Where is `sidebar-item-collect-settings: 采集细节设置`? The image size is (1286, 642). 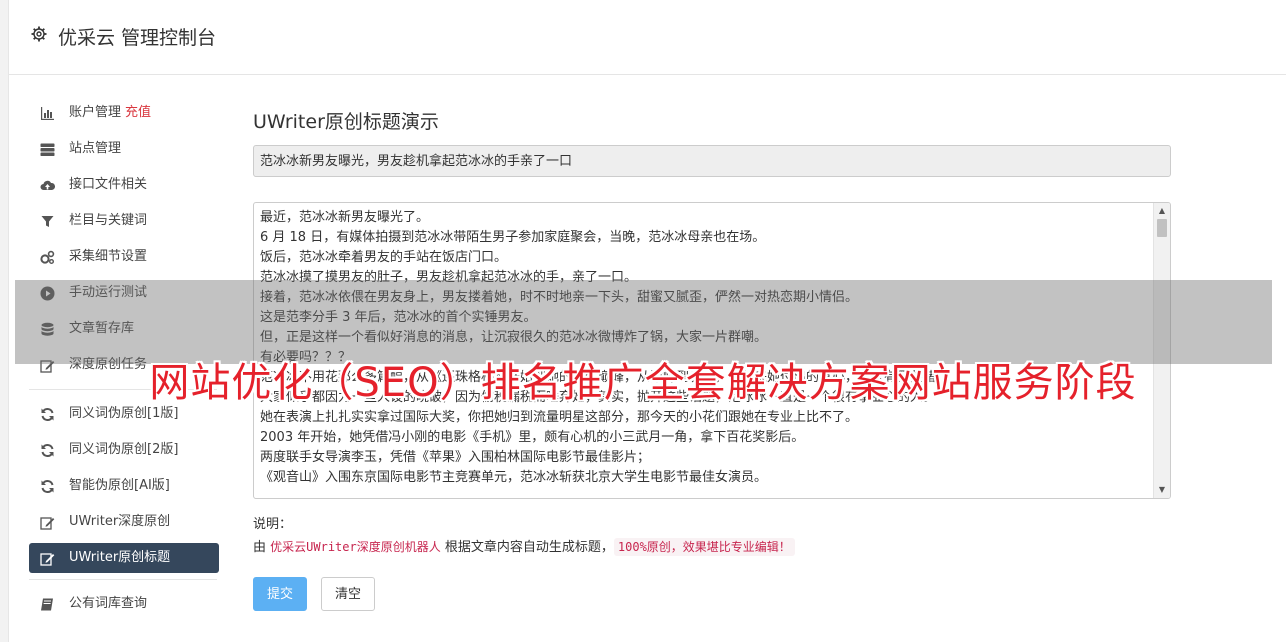 sidebar-item-collect-settings: 采集细节设置 is located at coordinates (124, 257).